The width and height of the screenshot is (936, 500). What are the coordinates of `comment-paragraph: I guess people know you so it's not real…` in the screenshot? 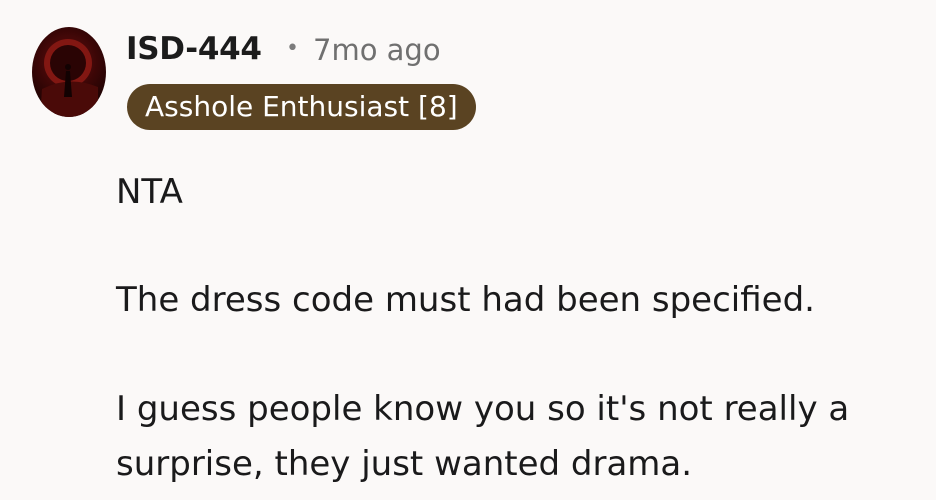 It's located at (483, 436).